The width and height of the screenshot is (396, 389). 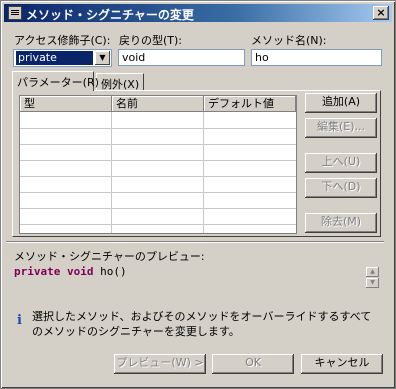 I want to click on method-name-label: メソッド名(N):, so click(x=289, y=40).